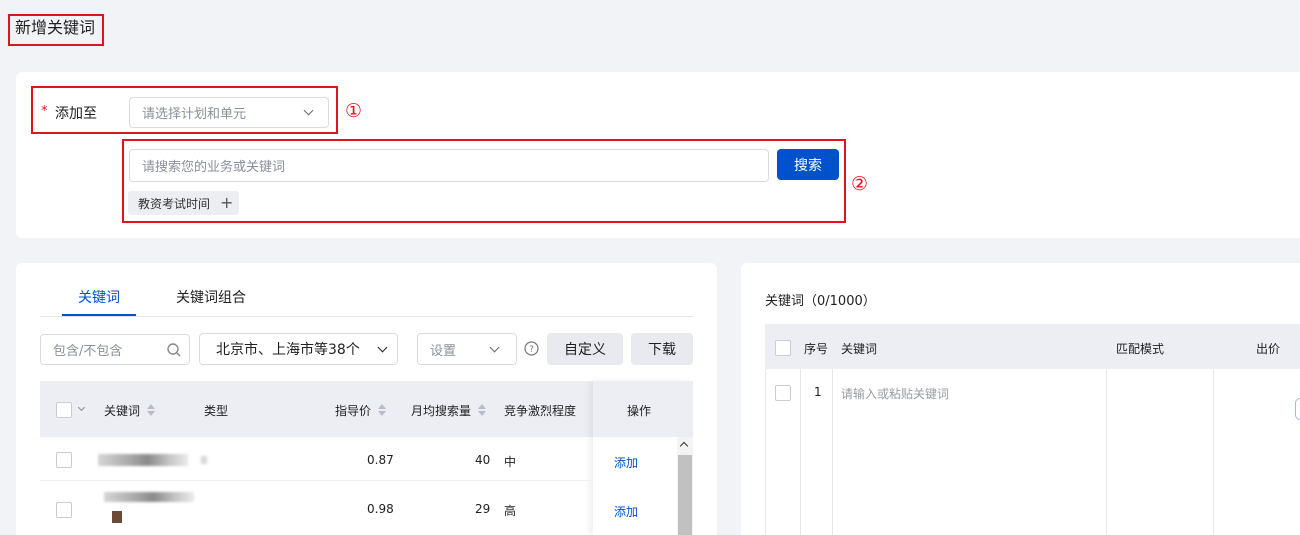  What do you see at coordinates (1297, 409) in the screenshot?
I see `bid-control` at bounding box center [1297, 409].